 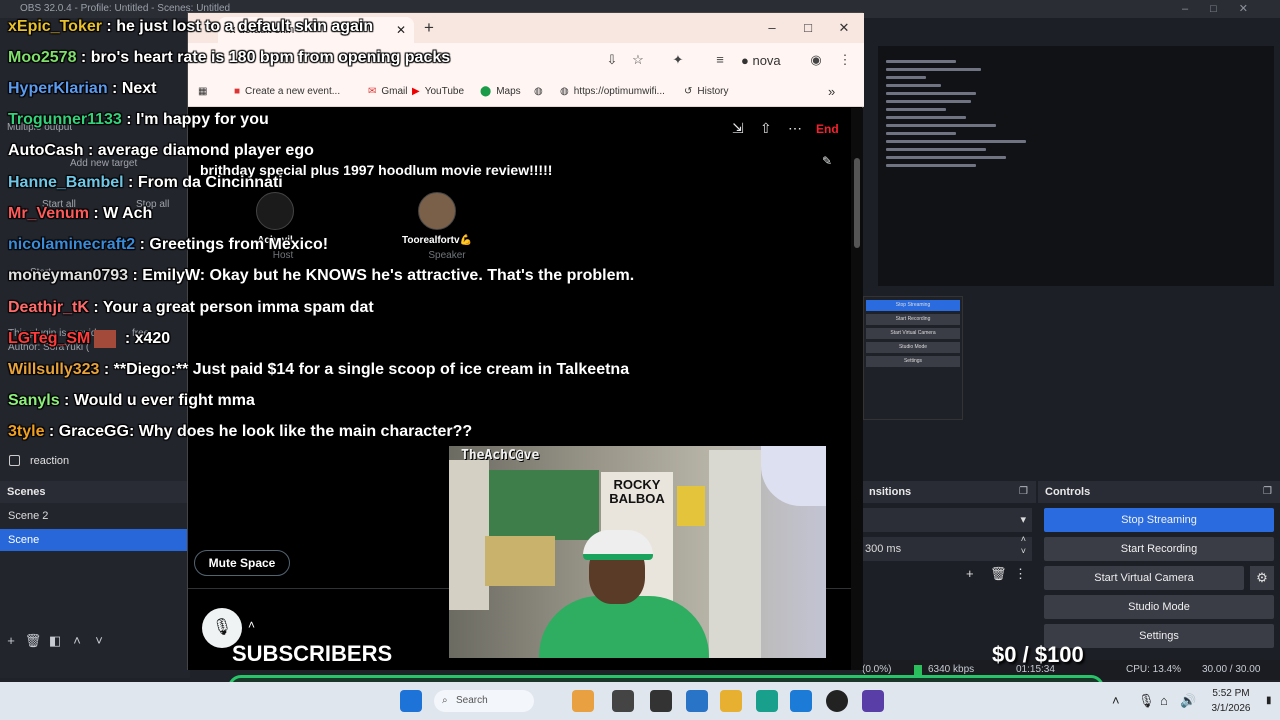 What do you see at coordinates (731, 701) in the screenshot?
I see `file-explorer-icon` at bounding box center [731, 701].